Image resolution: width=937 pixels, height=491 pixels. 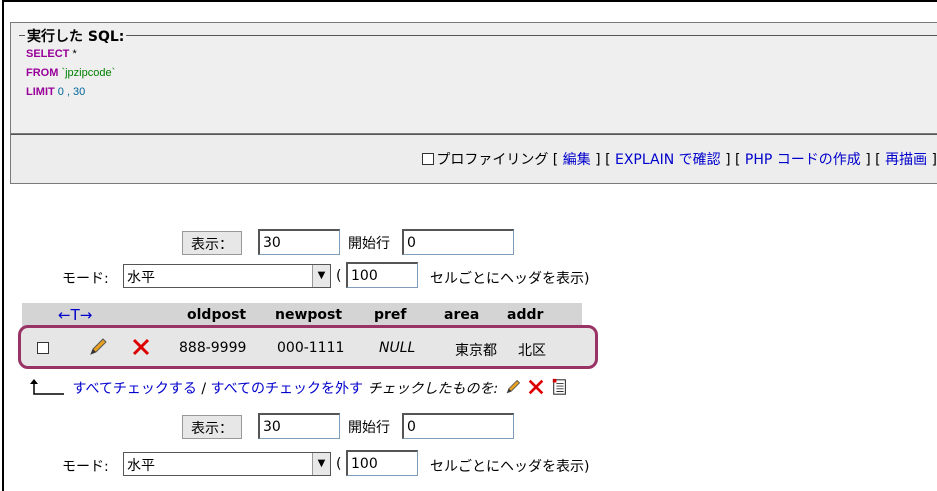 What do you see at coordinates (382, 275) in the screenshot?
I see `headers-input-top` at bounding box center [382, 275].